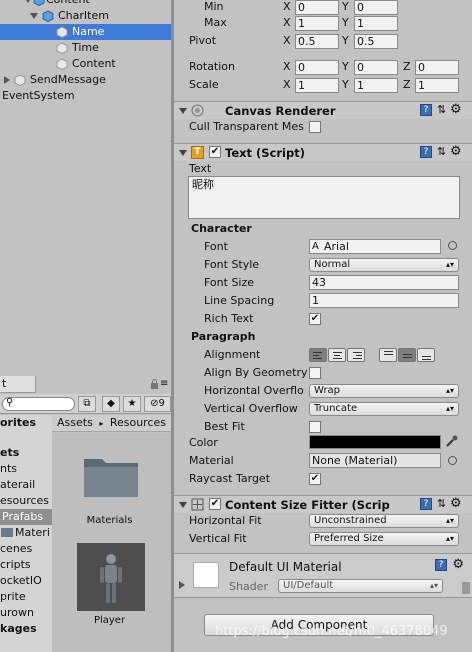 The width and height of the screenshot is (472, 652). Describe the element at coordinates (9, 453) in the screenshot. I see `tree-item: ets` at that location.